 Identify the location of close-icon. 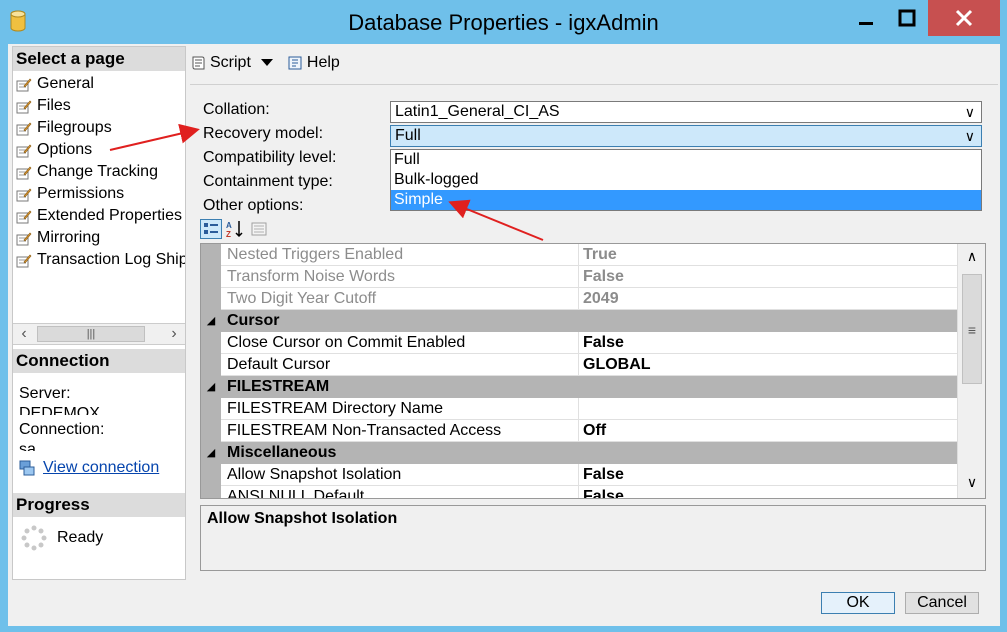
(964, 18).